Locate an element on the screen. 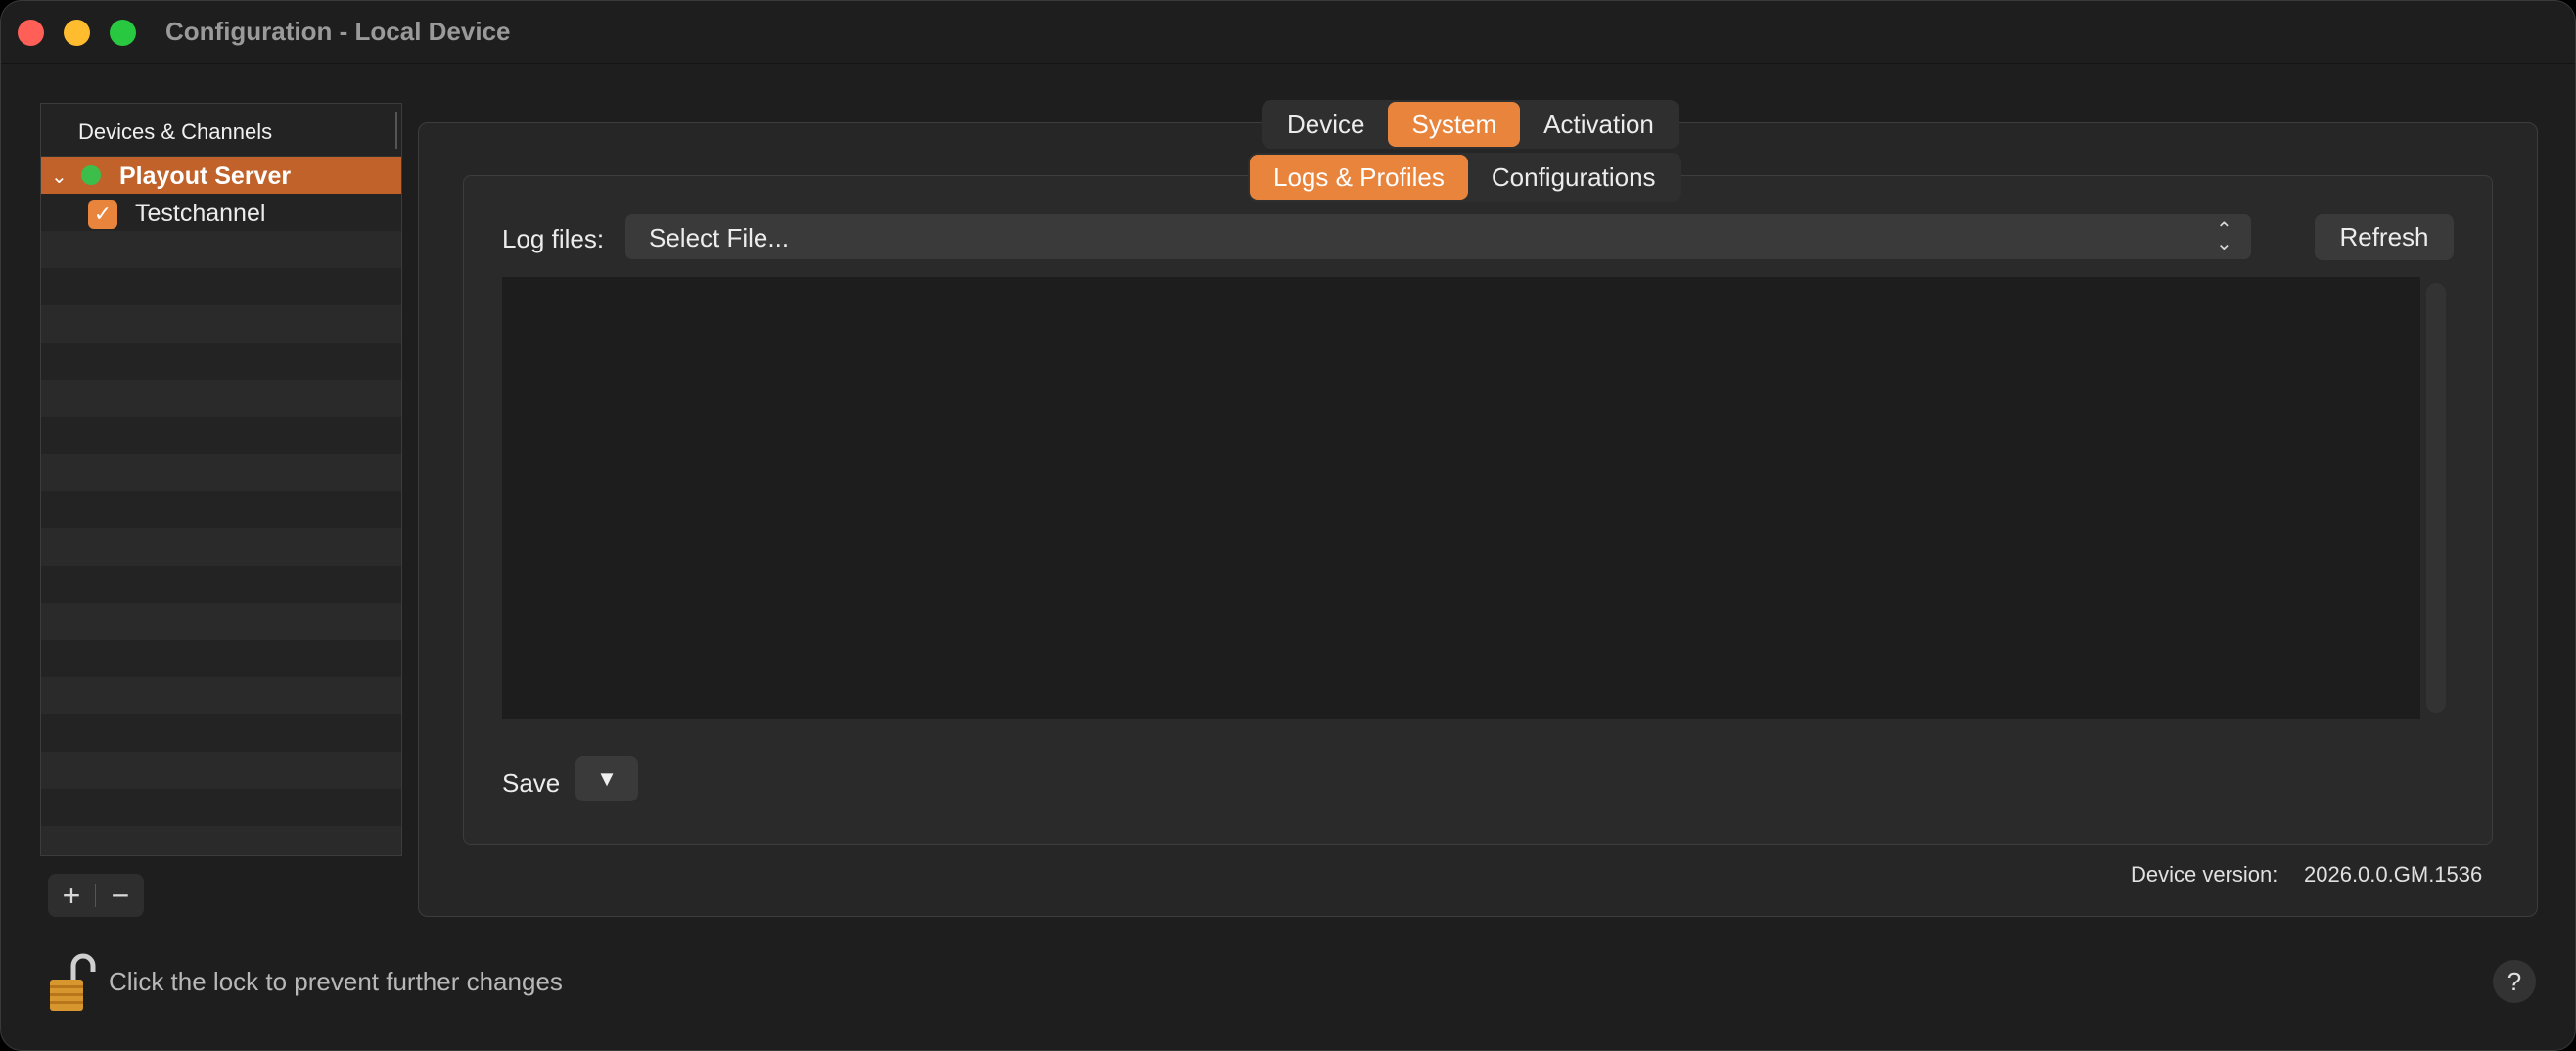  device-version-value: 2026.0.0.GM.1536 is located at coordinates (2393, 874).